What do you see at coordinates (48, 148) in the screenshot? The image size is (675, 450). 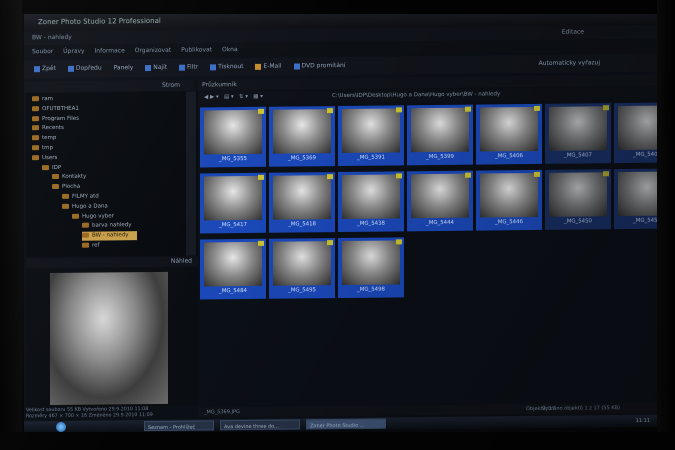 I see `tree-item-label: tmp` at bounding box center [48, 148].